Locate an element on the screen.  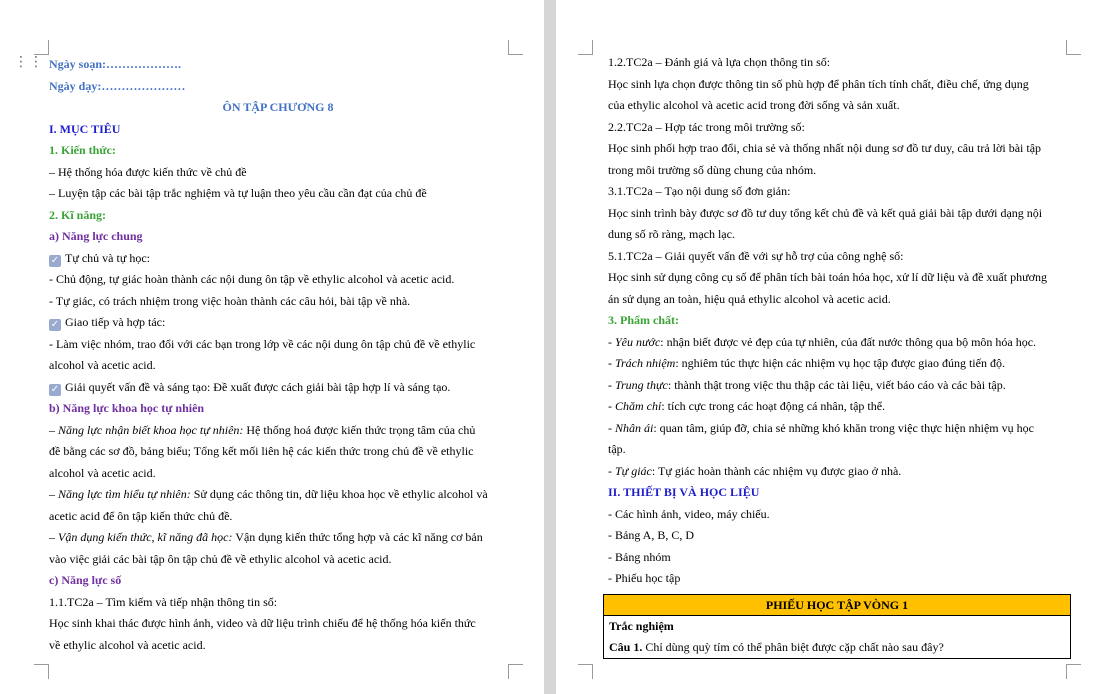
quality-label: - Trung thực is located at coordinates (638, 384).